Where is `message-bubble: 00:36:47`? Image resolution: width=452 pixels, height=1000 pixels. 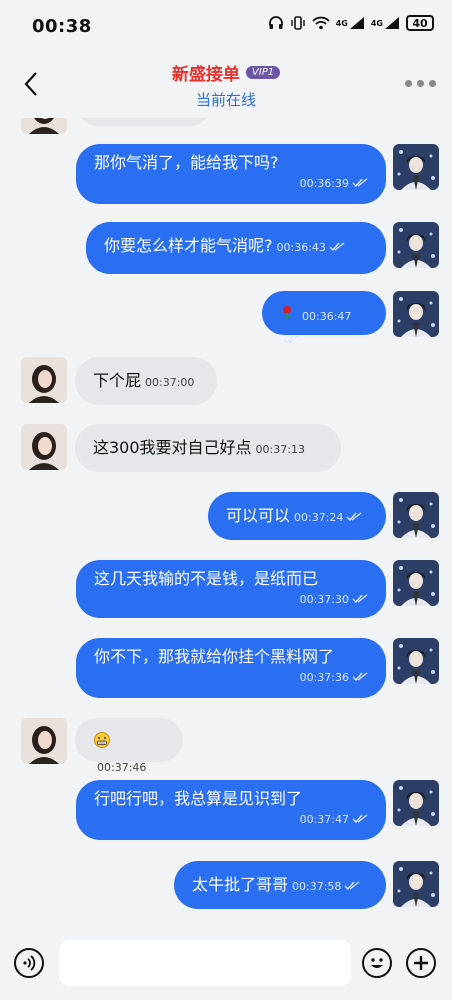
message-bubble: 00:36:47 is located at coordinates (324, 317).